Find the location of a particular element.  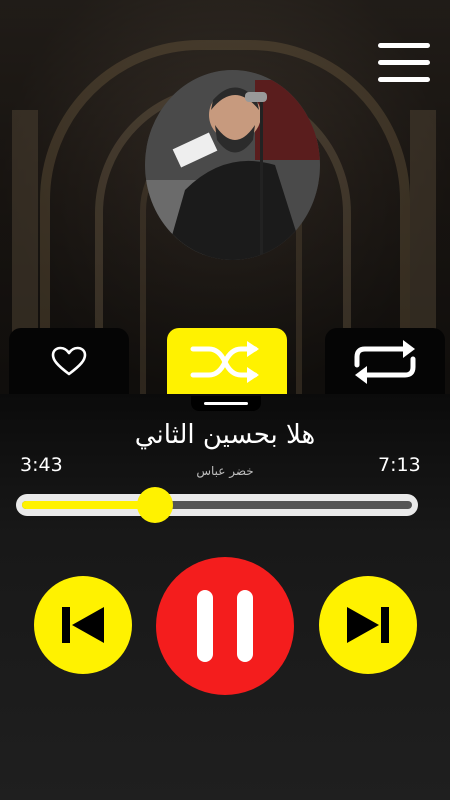

drag-handle-icon is located at coordinates (226, 403).